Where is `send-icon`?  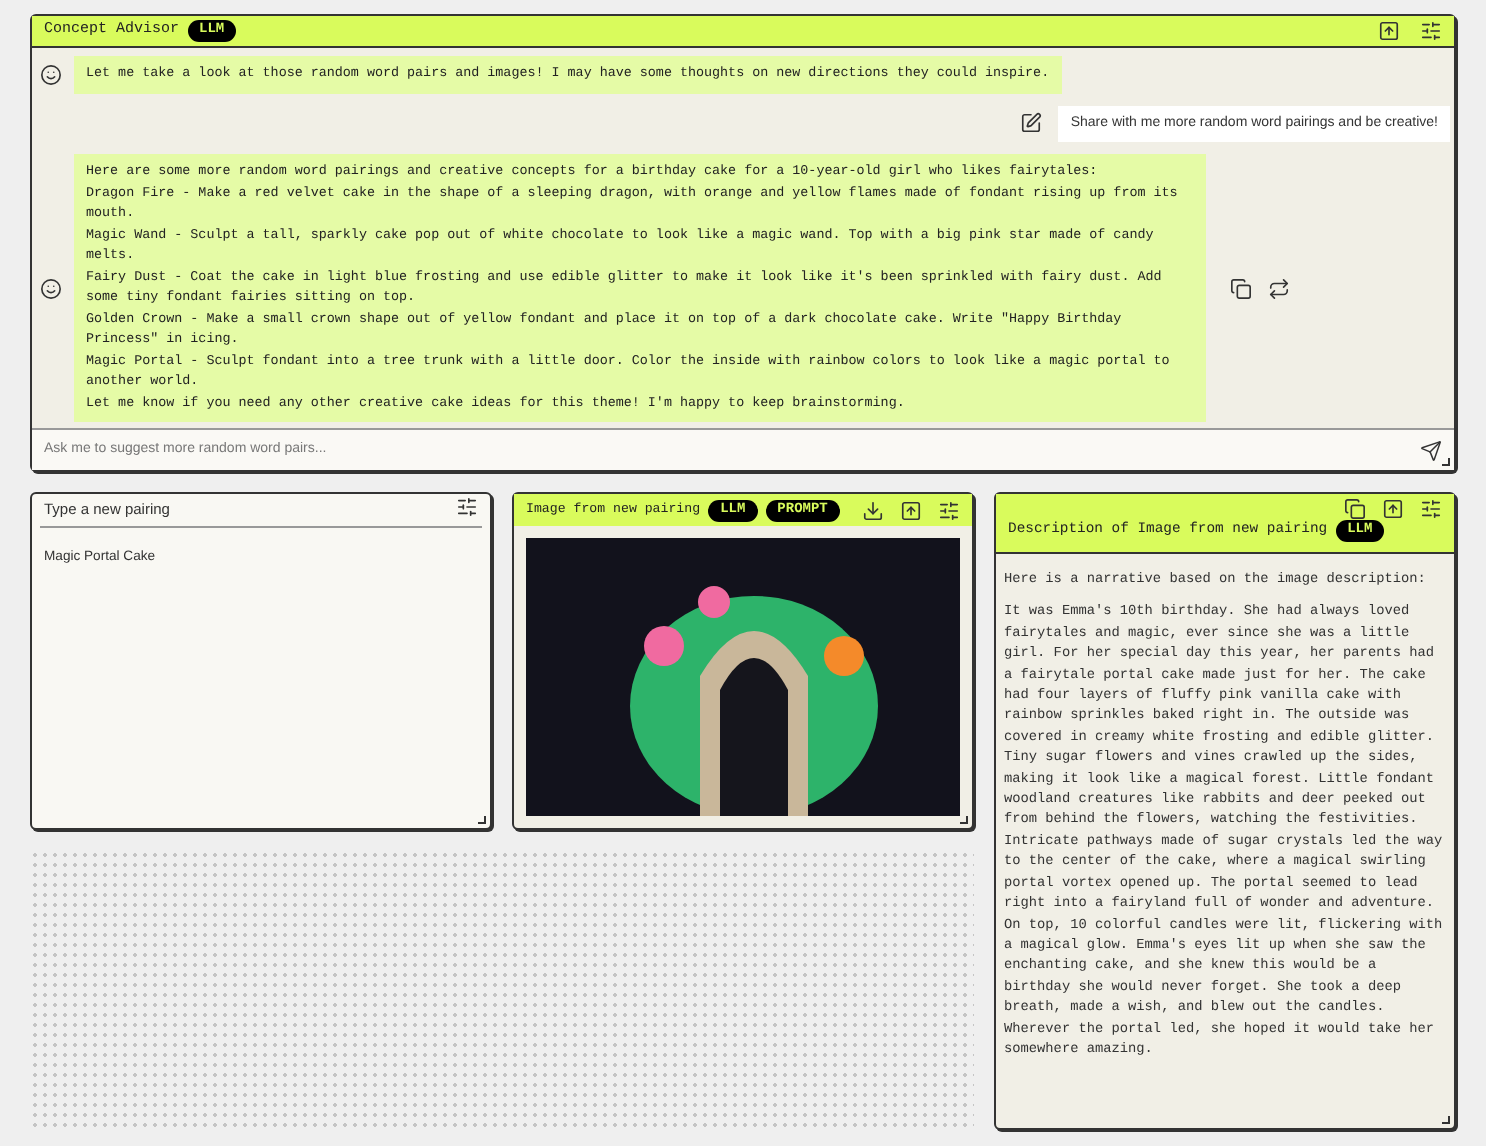
send-icon is located at coordinates (1431, 450).